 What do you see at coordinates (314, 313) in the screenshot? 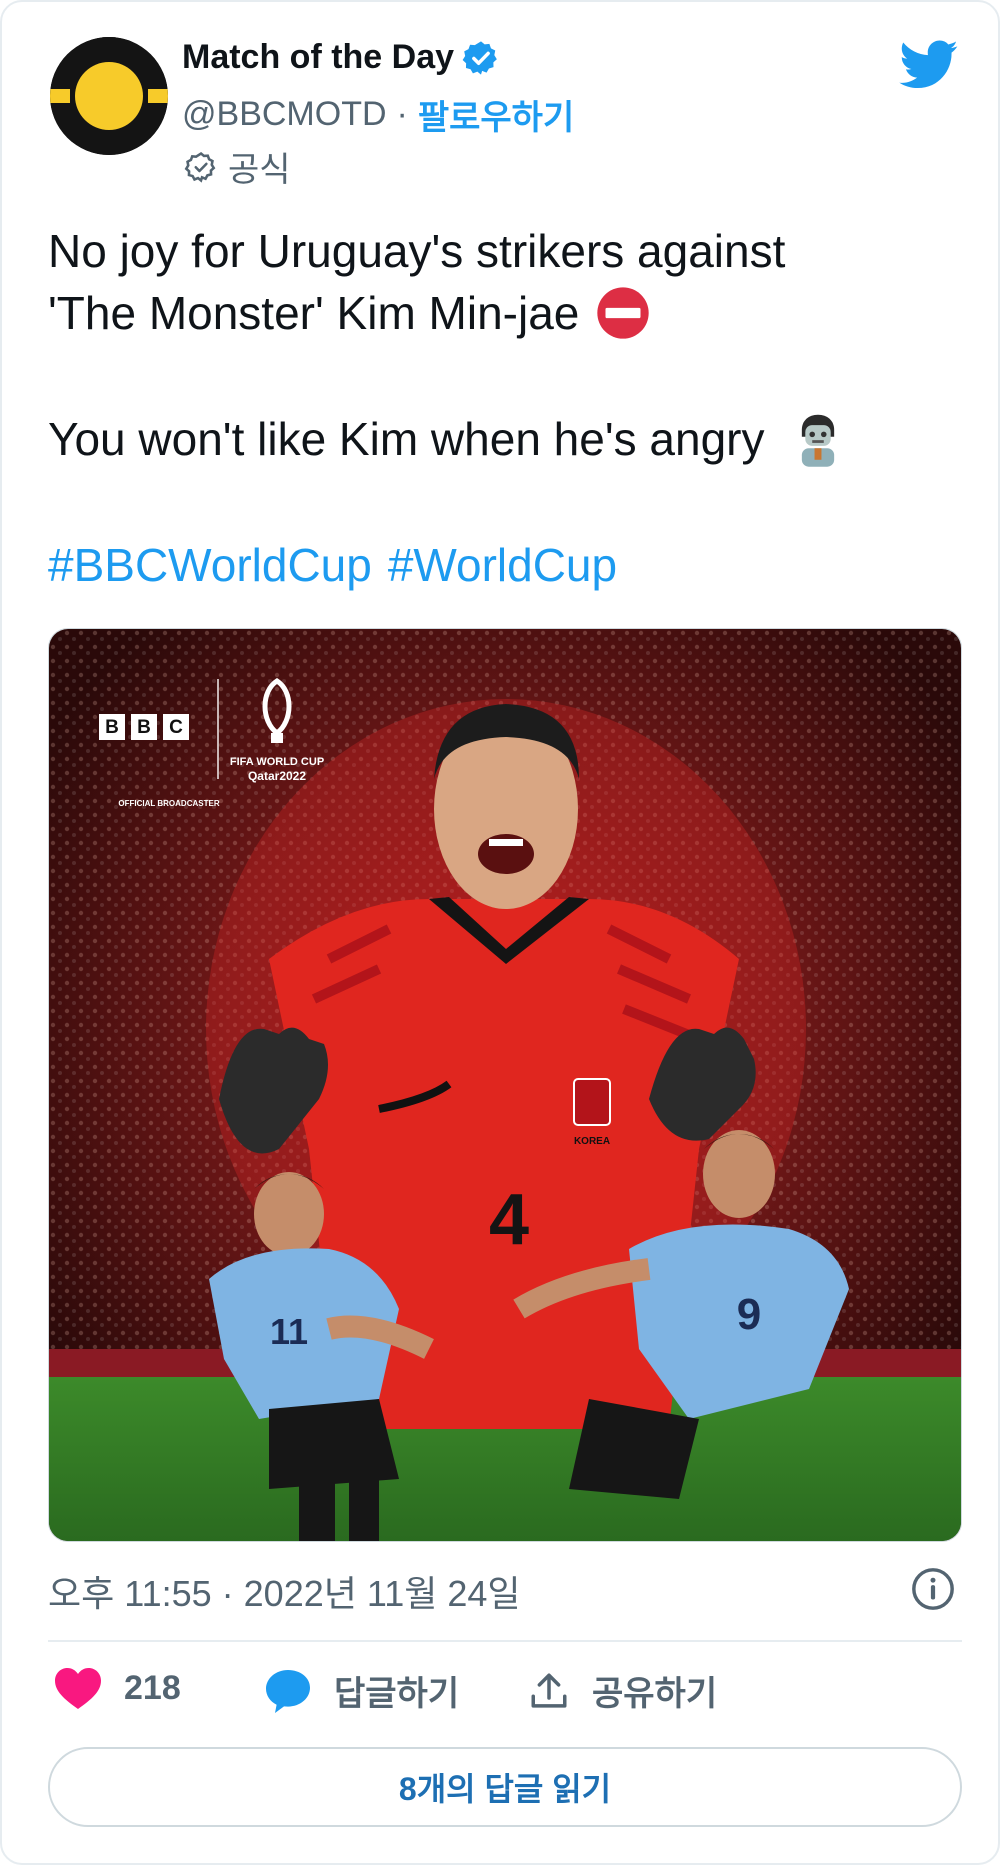
I see `tweet-line-2-text: 'The Monster' Kim Min-jae` at bounding box center [314, 313].